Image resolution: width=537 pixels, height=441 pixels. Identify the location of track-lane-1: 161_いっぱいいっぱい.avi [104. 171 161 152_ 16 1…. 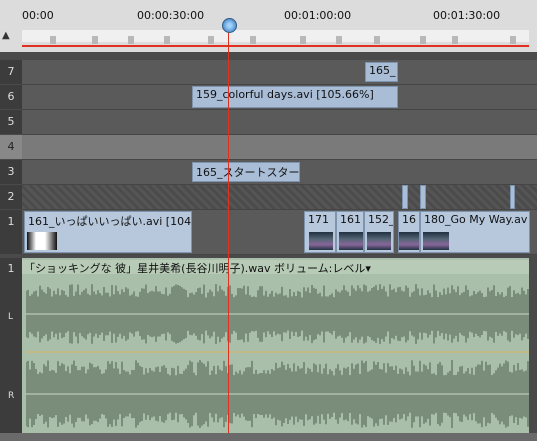
(279, 232).